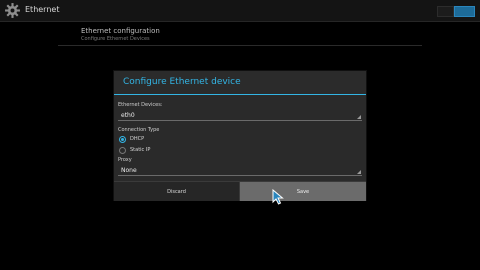 Image resolution: width=480 pixels, height=270 pixels. Describe the element at coordinates (125, 160) in the screenshot. I see `proxy-label: Proxy` at that location.